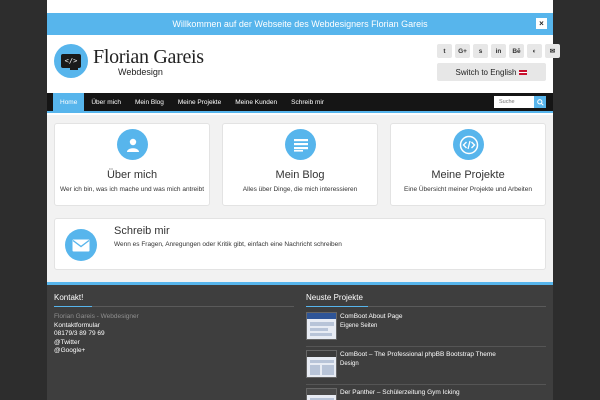 The image size is (600, 400). What do you see at coordinates (534, 51) in the screenshot?
I see `github-icon: ◐` at bounding box center [534, 51].